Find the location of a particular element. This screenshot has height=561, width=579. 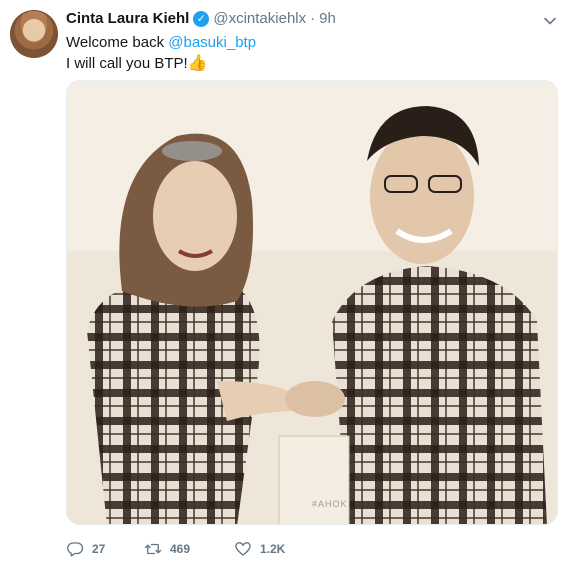

reply-count: 27 is located at coordinates (99, 549).